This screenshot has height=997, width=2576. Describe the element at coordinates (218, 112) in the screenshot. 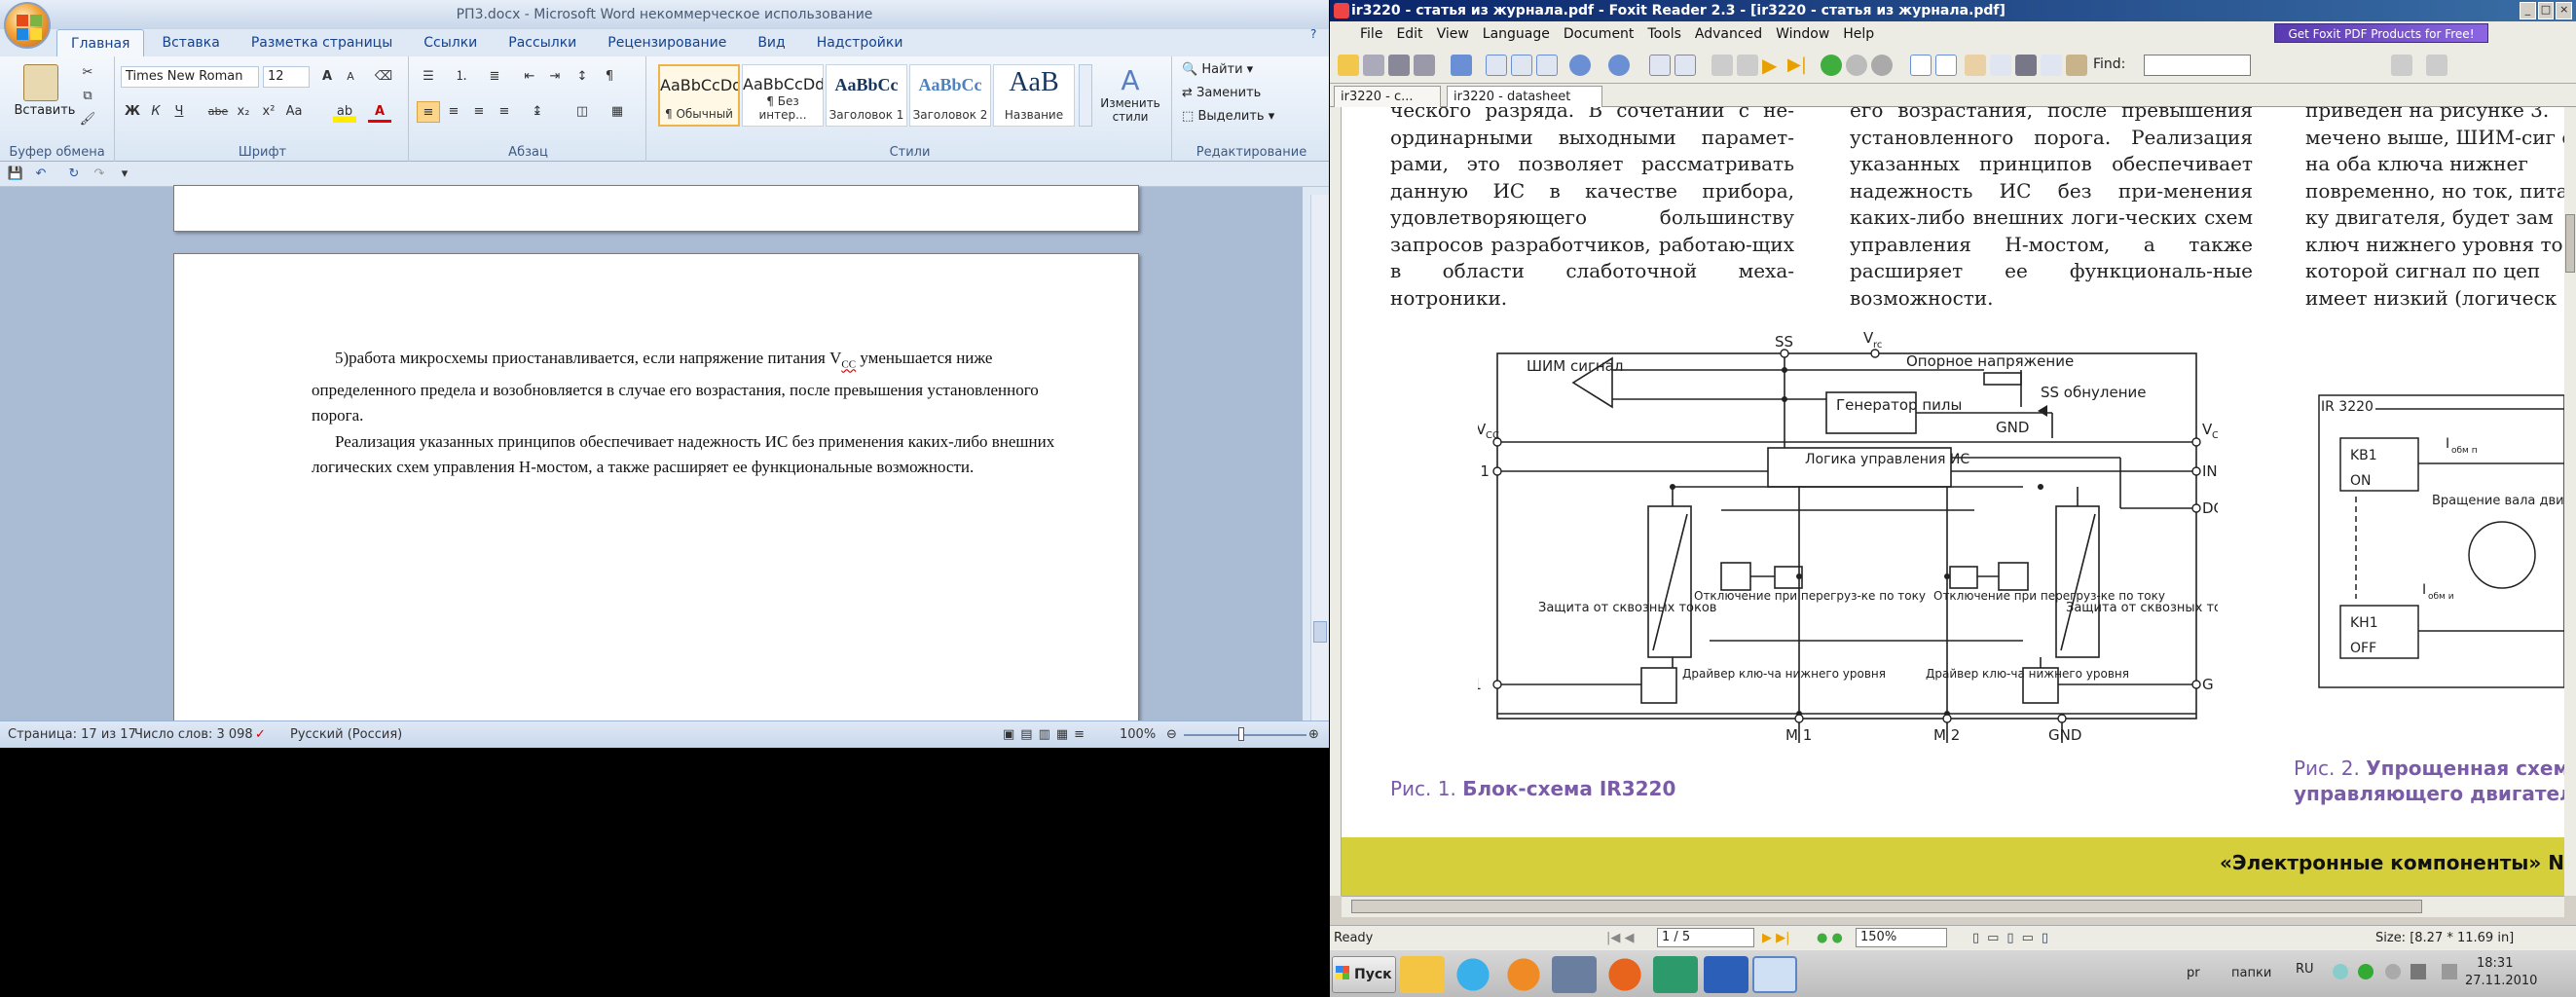

I see `strikethrough-button: abe` at that location.